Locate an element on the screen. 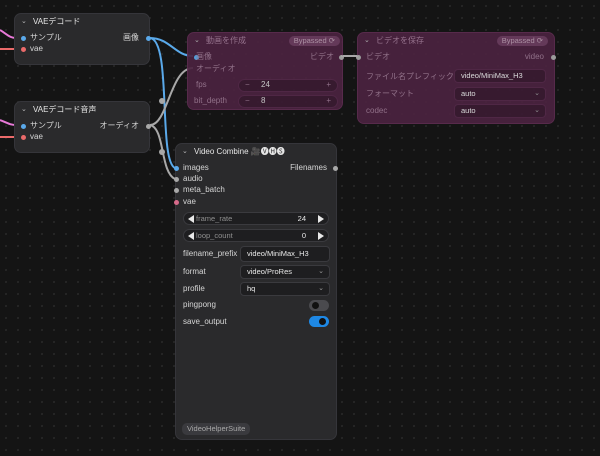 The image size is (600, 456). output-label-filenames: Filenames is located at coordinates (308, 167).